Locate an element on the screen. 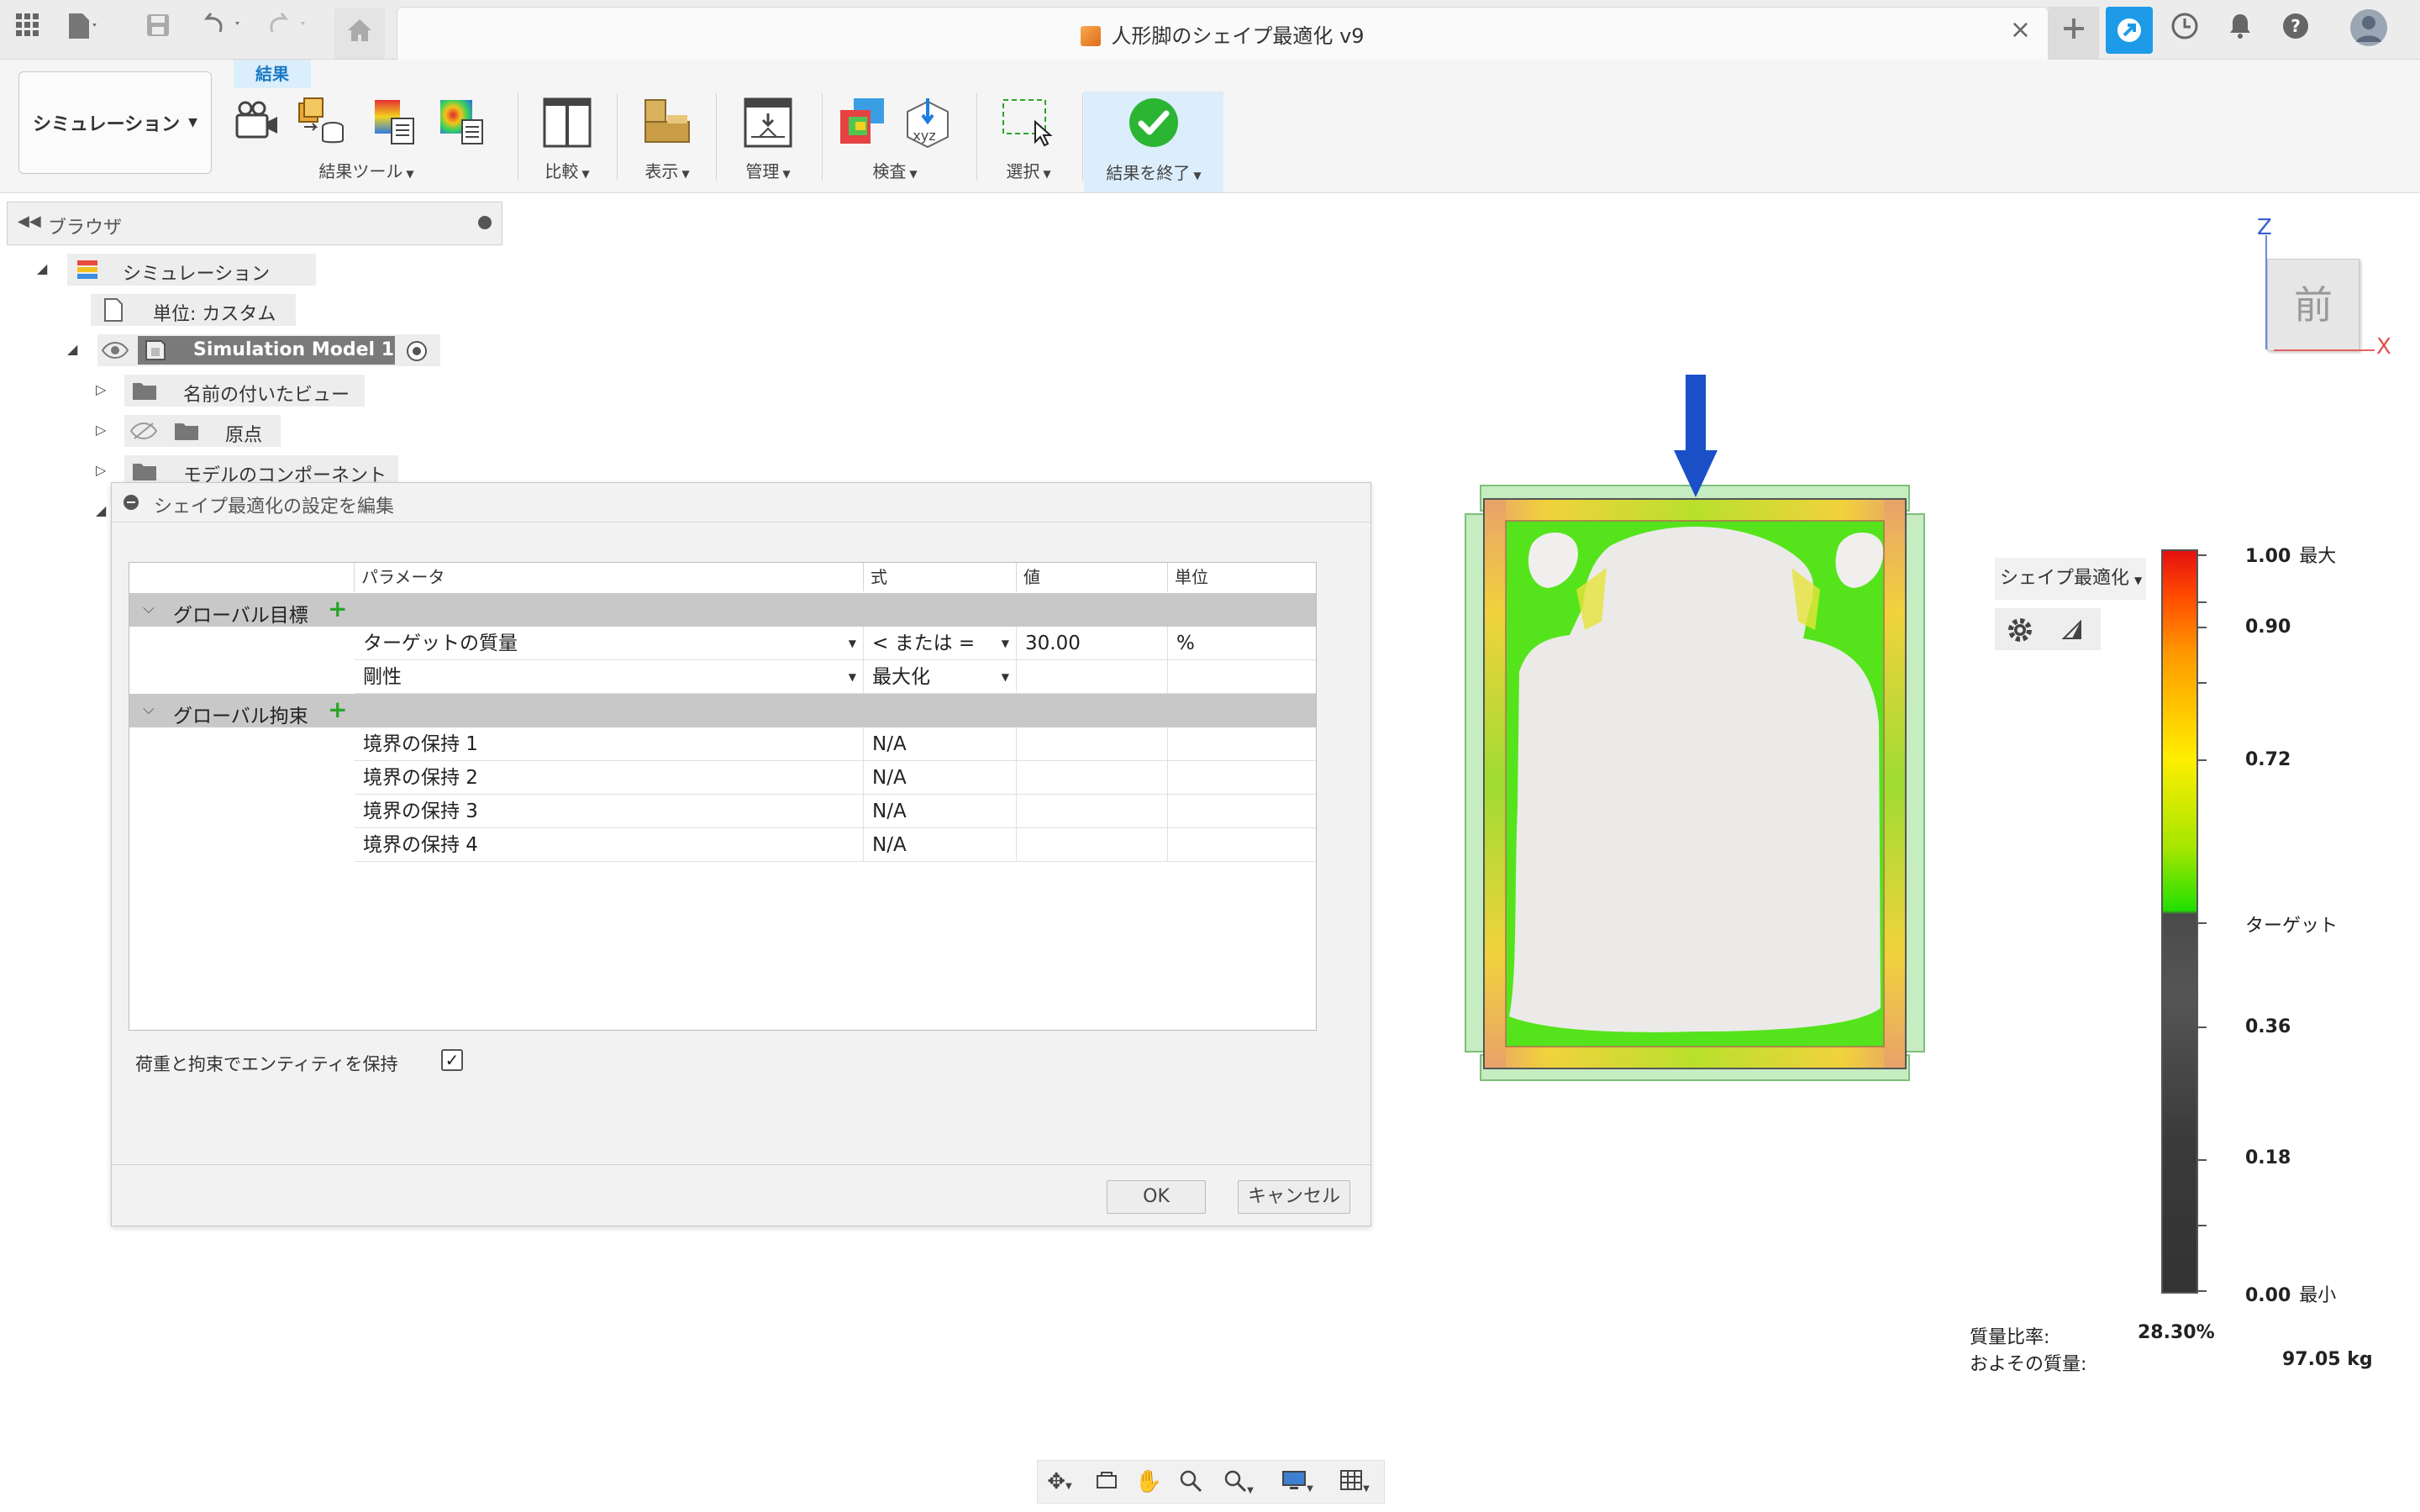 This screenshot has width=2420, height=1512. manage-label: 管理 ▼ is located at coordinates (768, 170).